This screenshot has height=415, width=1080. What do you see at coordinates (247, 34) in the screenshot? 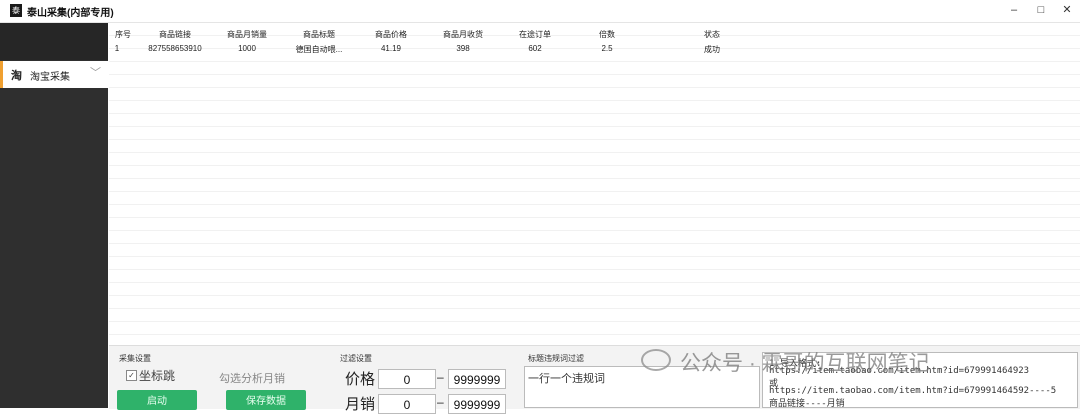
I see `column-header: 商品月销量` at bounding box center [247, 34].